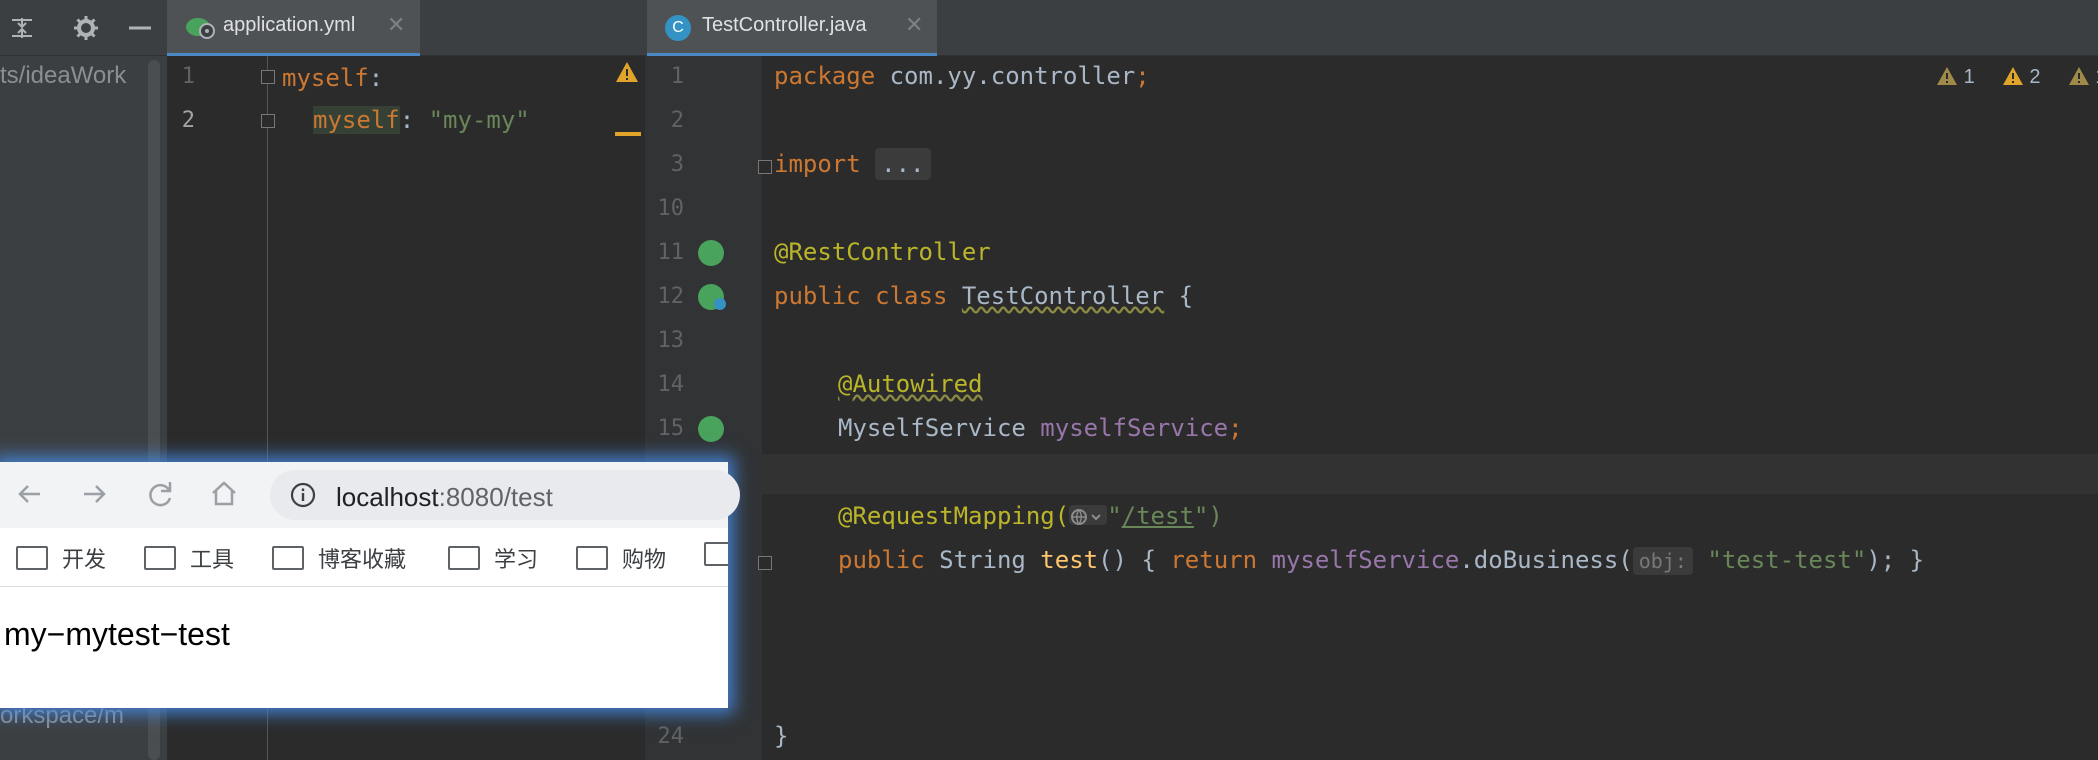  I want to click on browser-toolbar: localhost:8080/test, so click(370, 495).